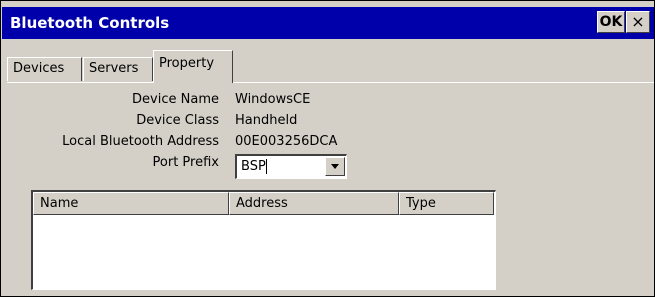  Describe the element at coordinates (177, 120) in the screenshot. I see `device-class-label: Device Class` at that location.